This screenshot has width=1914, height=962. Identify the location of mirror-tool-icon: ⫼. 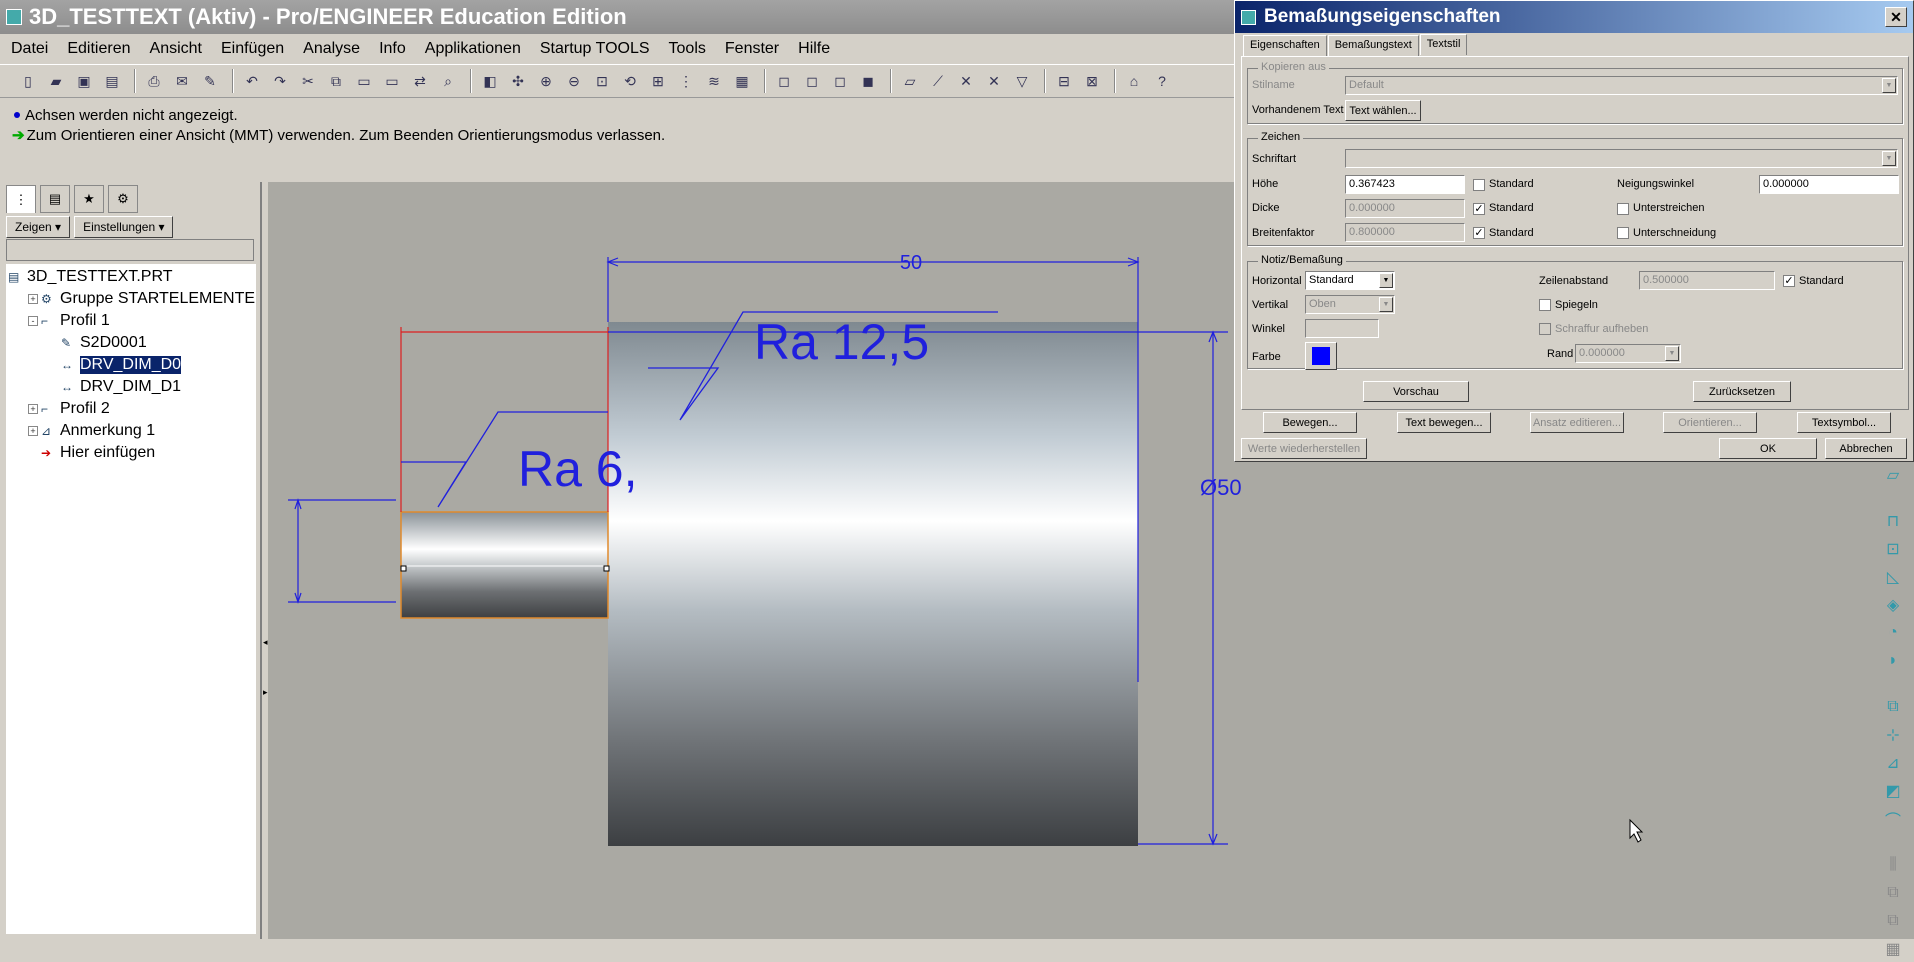
(1893, 865).